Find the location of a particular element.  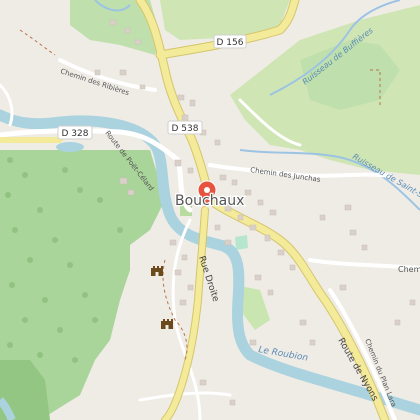

road-shield-d156: D 156 is located at coordinates (230, 41).